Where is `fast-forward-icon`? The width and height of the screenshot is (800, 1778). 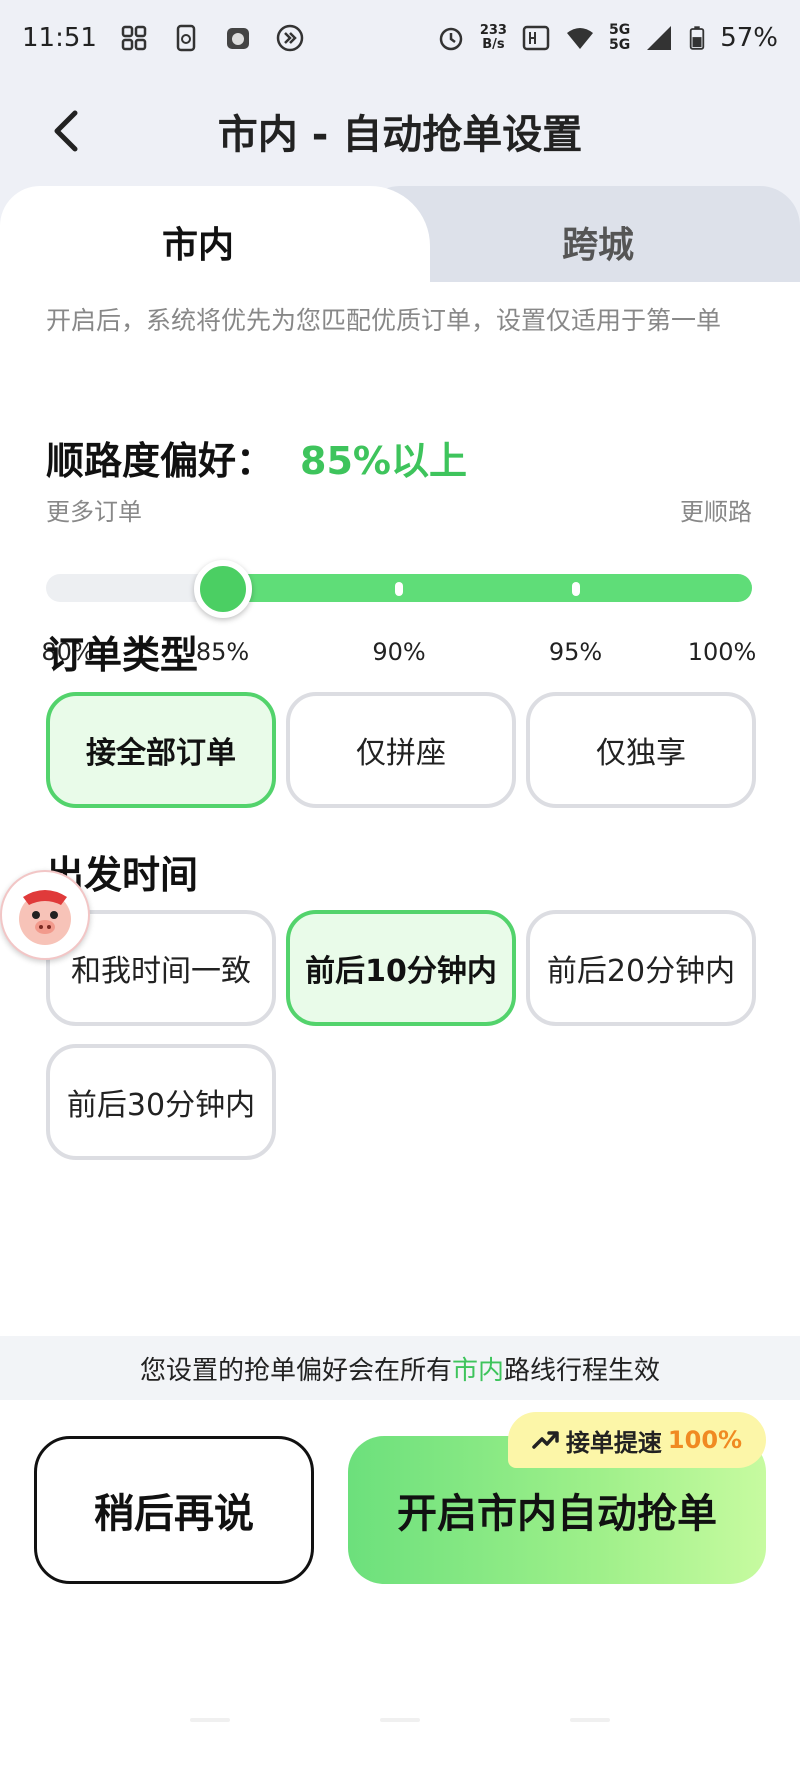 fast-forward-icon is located at coordinates (290, 38).